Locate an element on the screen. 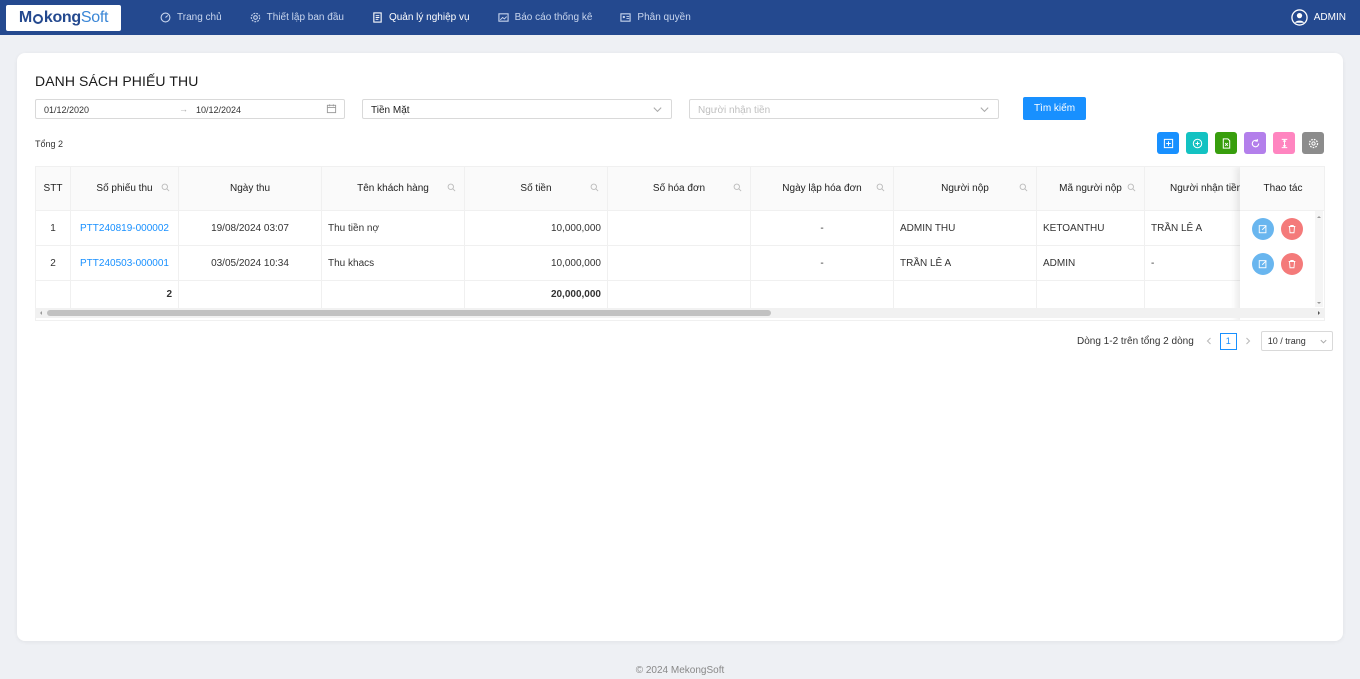 This screenshot has width=1360, height=679. column-height-button is located at coordinates (1284, 143).